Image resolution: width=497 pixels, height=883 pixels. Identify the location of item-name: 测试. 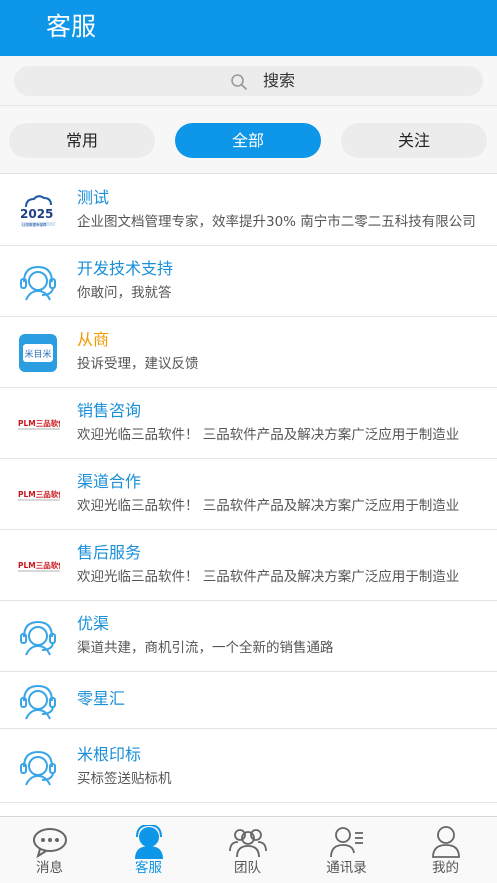
(93, 197).